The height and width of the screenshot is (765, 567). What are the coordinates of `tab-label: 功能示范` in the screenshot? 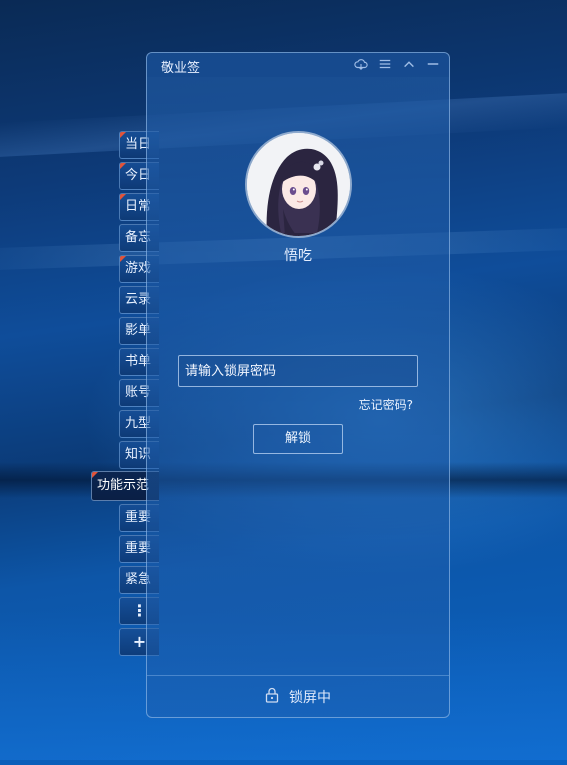 It's located at (123, 485).